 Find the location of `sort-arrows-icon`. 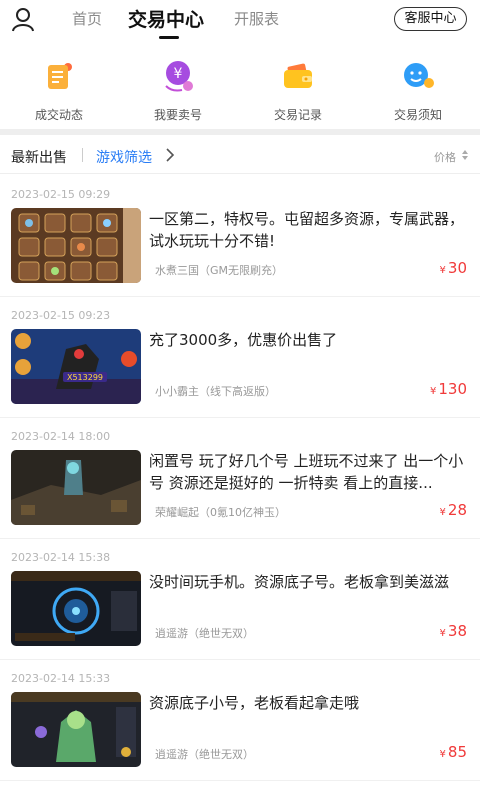

sort-arrows-icon is located at coordinates (465, 155).